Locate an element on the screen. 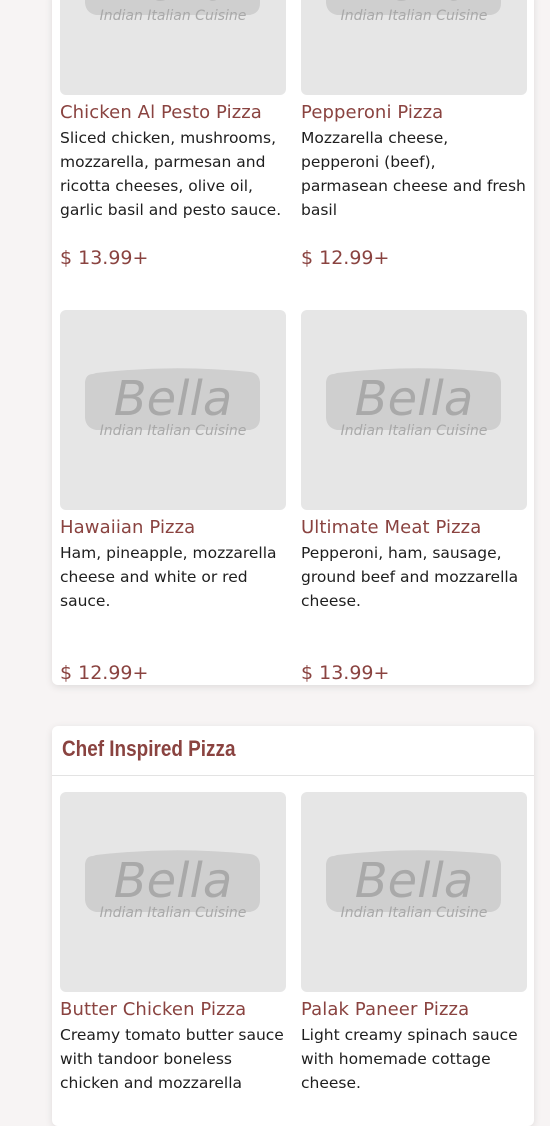  section-title: Chef Inspired Pizza is located at coordinates (149, 748).